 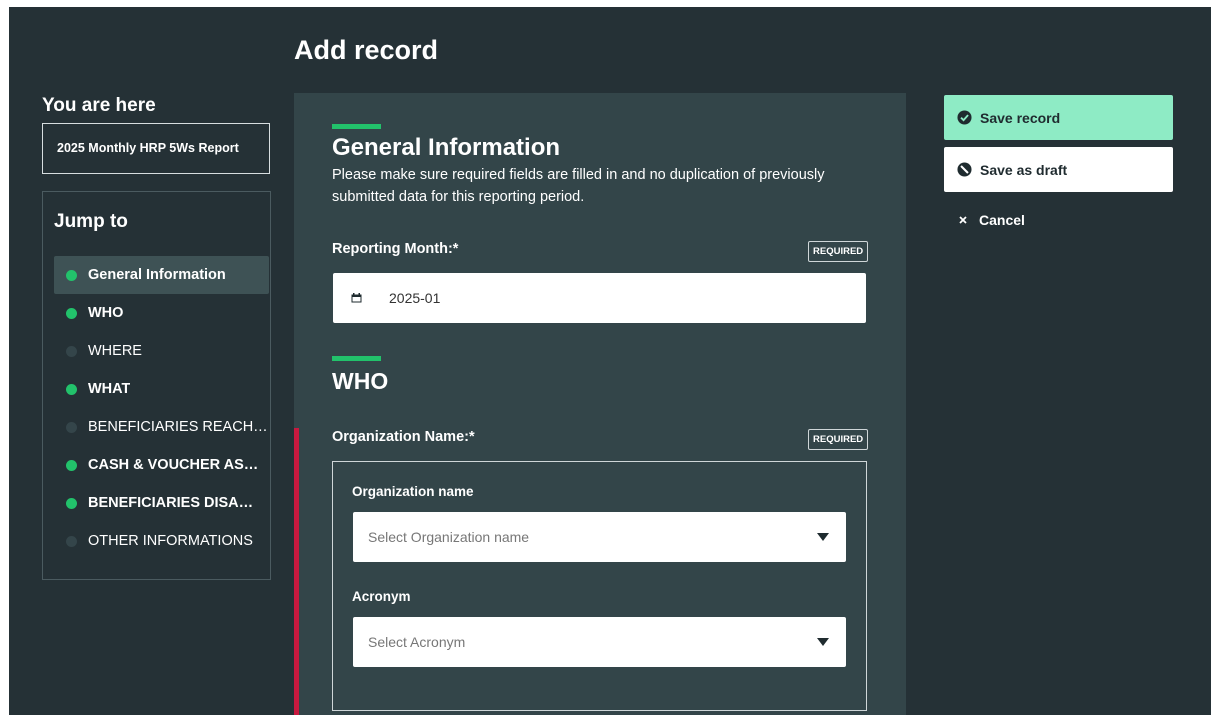 What do you see at coordinates (91, 221) in the screenshot?
I see `jump-to-heading: Jump to` at bounding box center [91, 221].